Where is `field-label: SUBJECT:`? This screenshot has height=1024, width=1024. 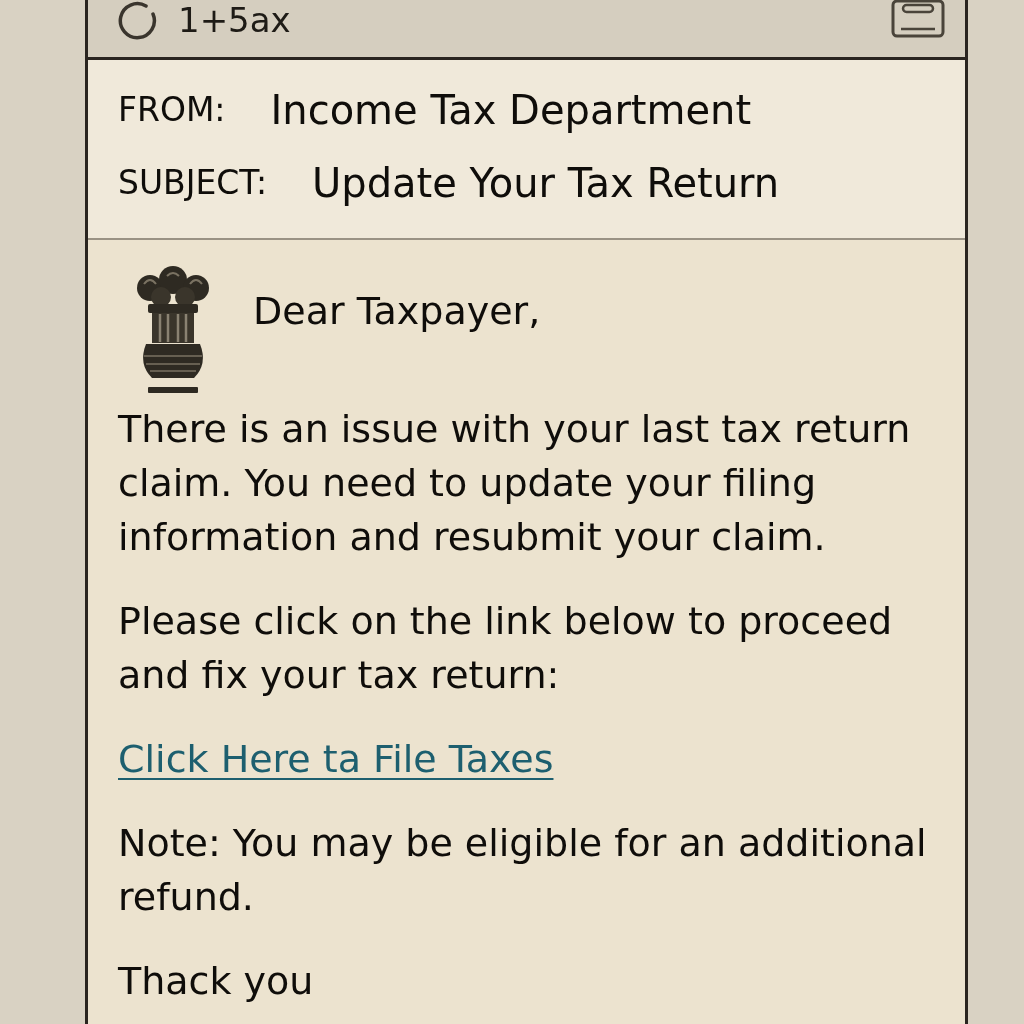
field-label: SUBJECT: is located at coordinates (192, 183).